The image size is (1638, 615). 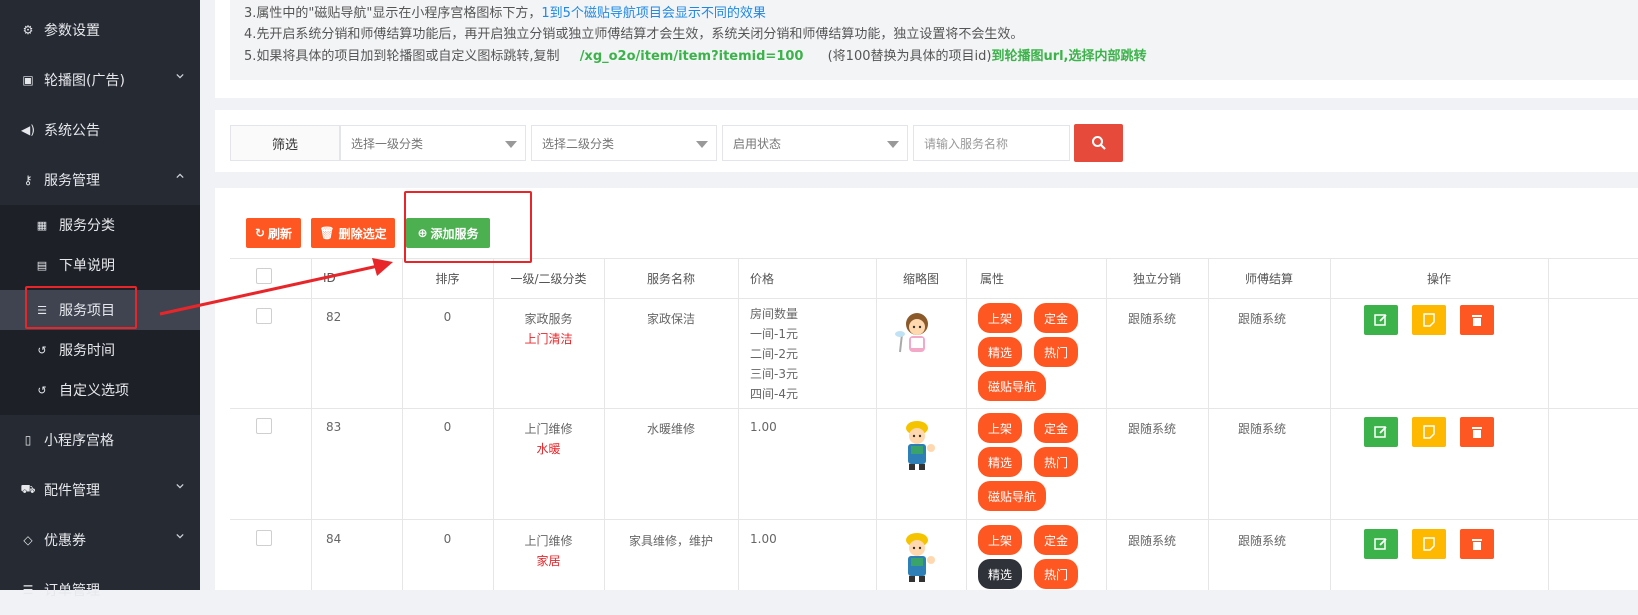 I want to click on refresh-button: ↻ 刷新, so click(x=273, y=233).